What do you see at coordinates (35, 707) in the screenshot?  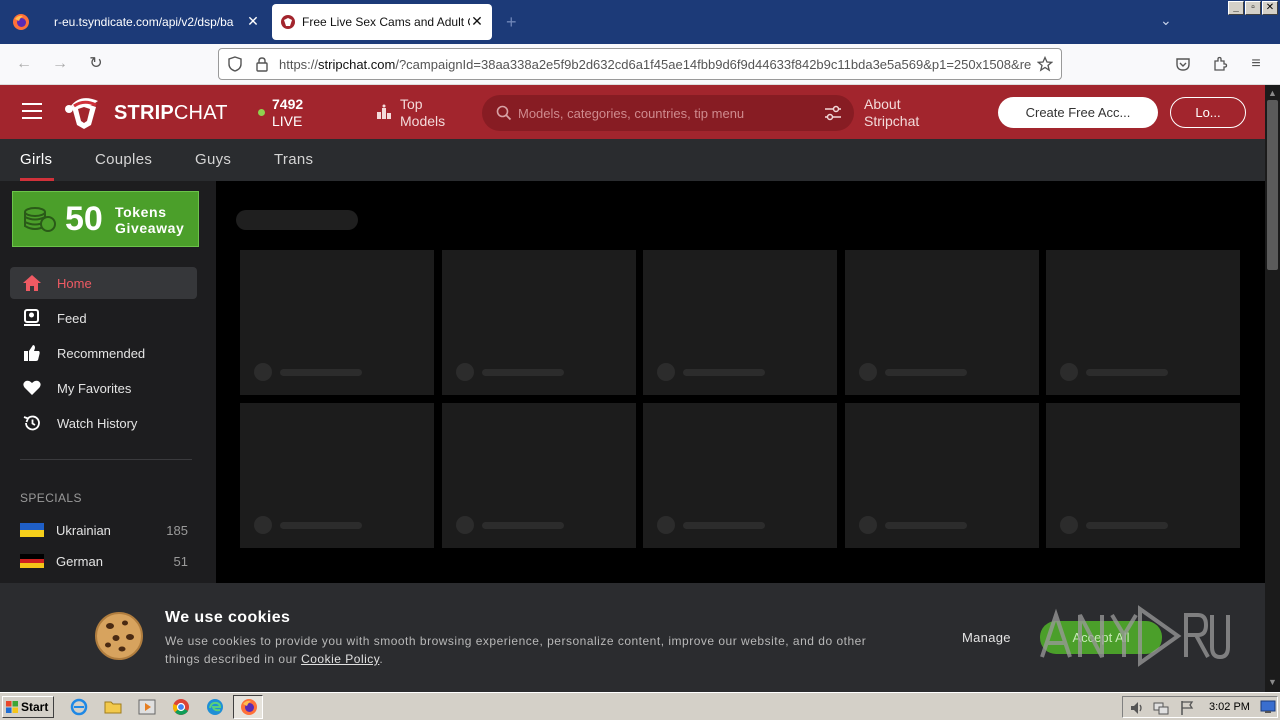 I see `start-label: Start` at bounding box center [35, 707].